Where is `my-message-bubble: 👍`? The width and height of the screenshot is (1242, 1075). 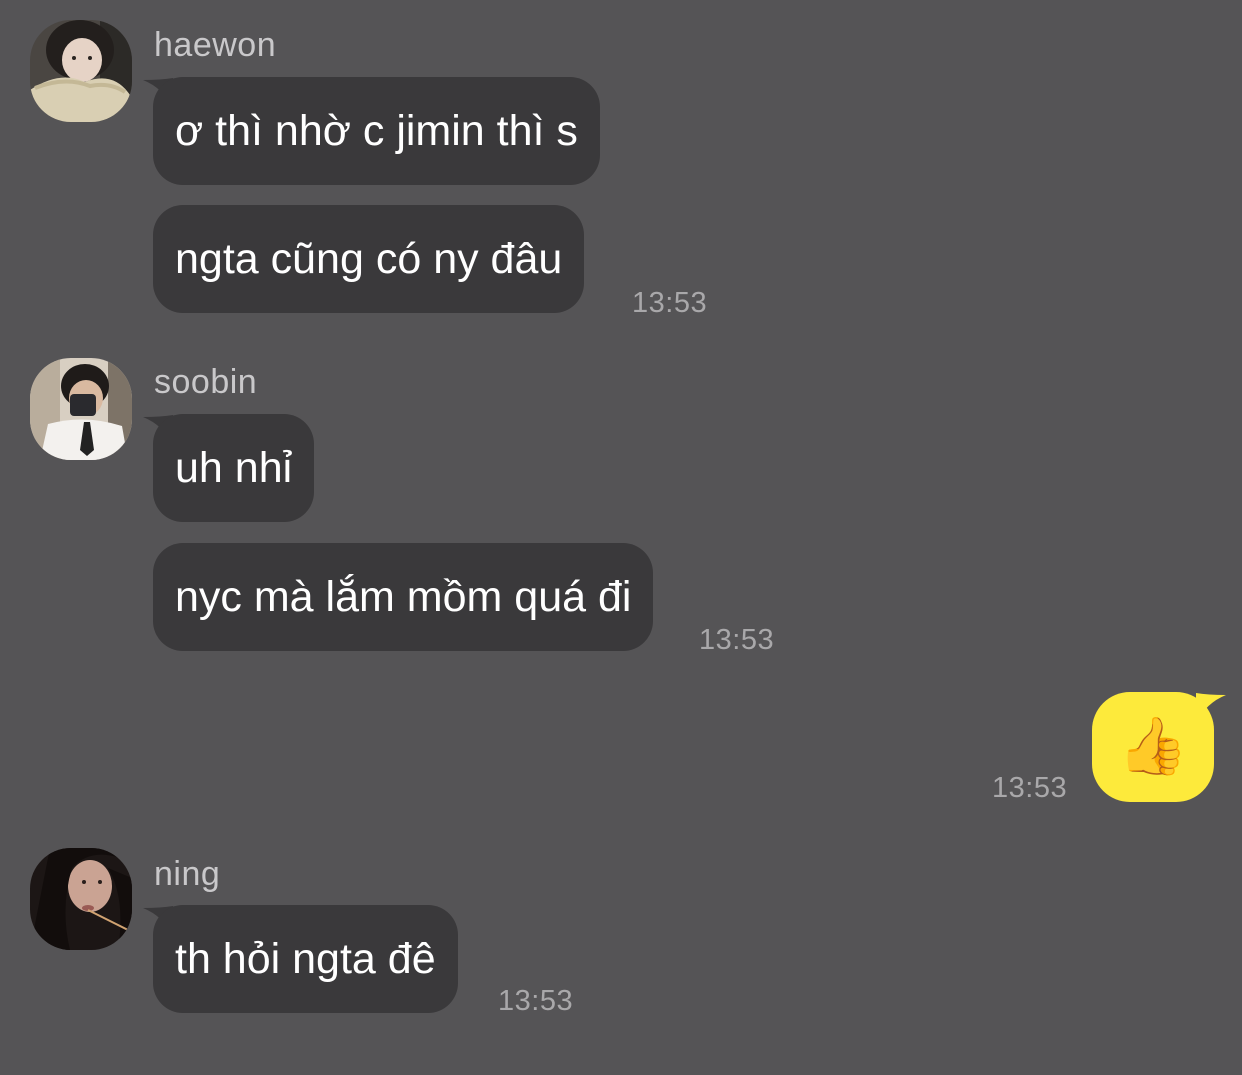
my-message-bubble: 👍 is located at coordinates (1153, 747).